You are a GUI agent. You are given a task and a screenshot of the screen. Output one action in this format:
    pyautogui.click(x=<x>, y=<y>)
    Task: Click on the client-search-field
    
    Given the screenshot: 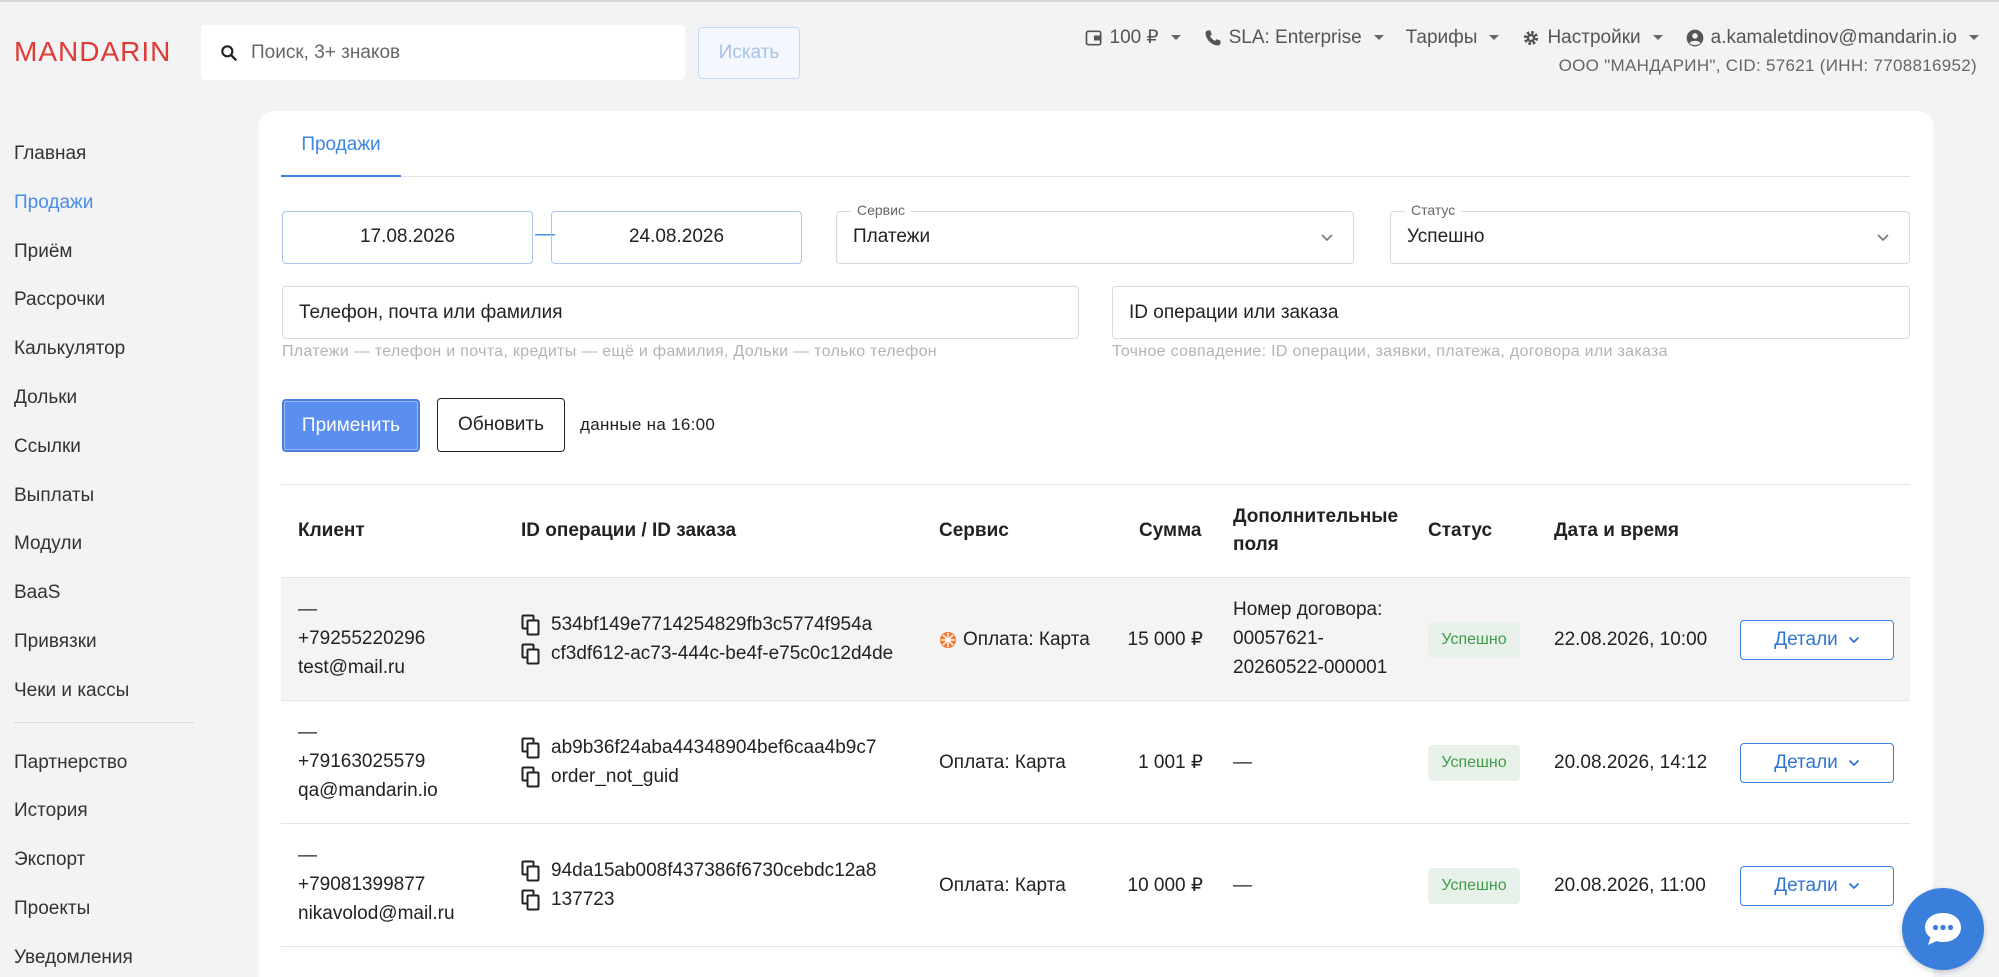 What is the action you would take?
    pyautogui.click(x=680, y=312)
    